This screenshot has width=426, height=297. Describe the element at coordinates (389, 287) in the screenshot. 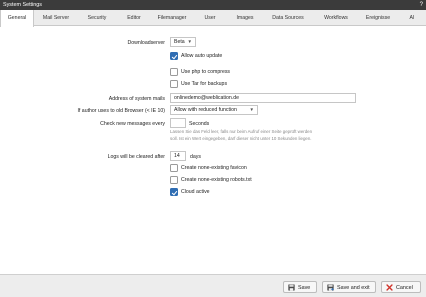

I see `close-icon` at that location.